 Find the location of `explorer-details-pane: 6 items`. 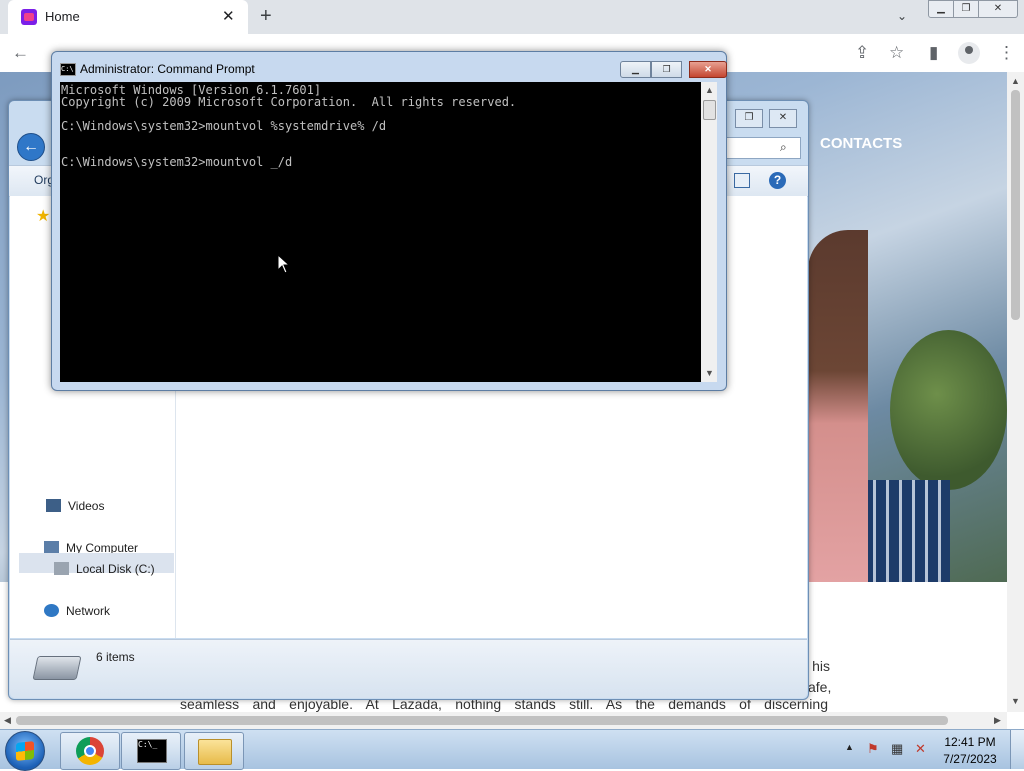

explorer-details-pane: 6 items is located at coordinates (408, 668).